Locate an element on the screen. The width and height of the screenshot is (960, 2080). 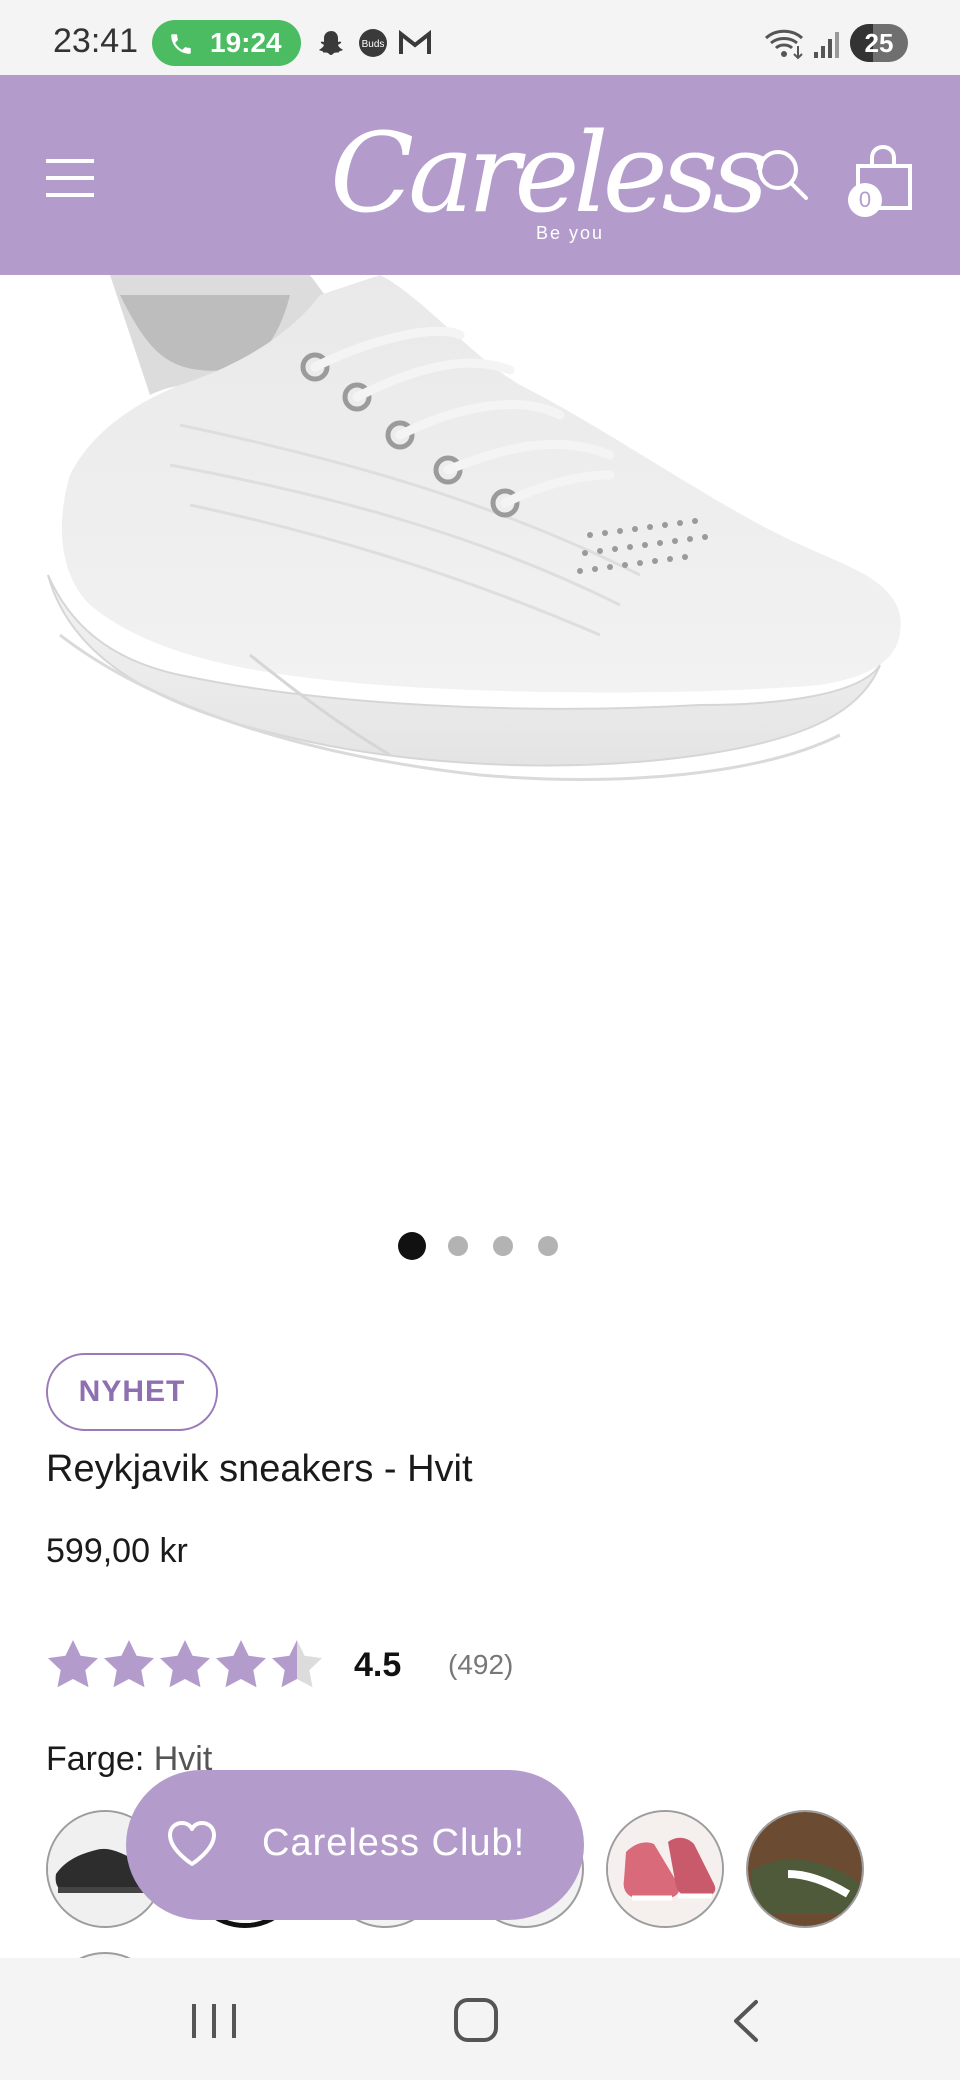
swatch-pink is located at coordinates (665, 1869).